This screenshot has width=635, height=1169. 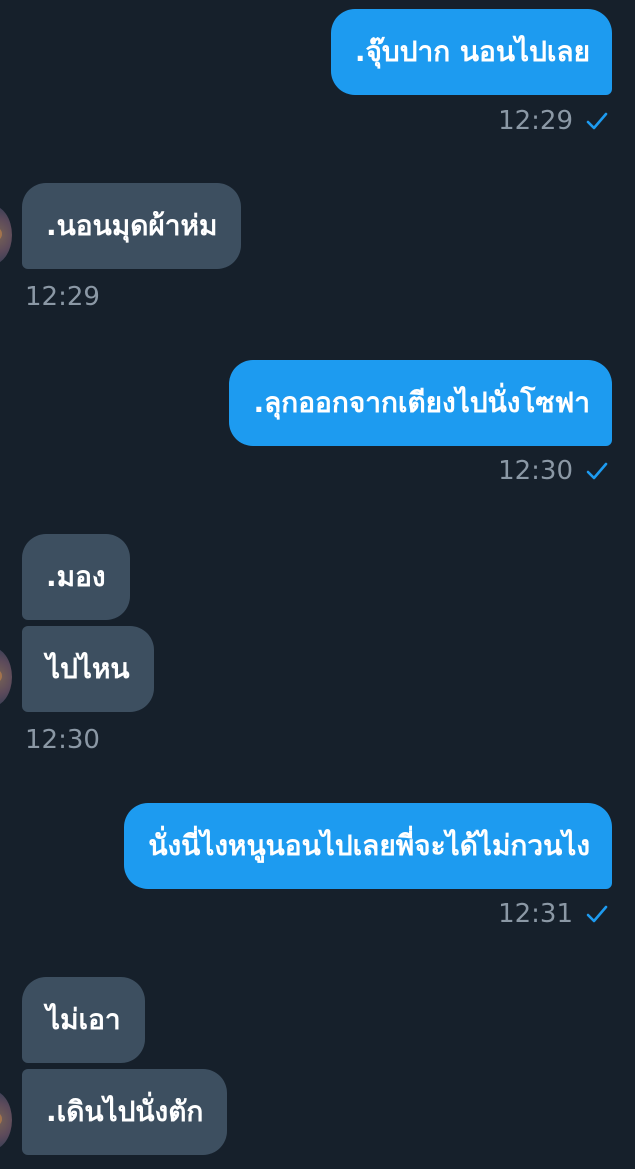 I want to click on message-meta: 12:31, so click(x=553, y=914).